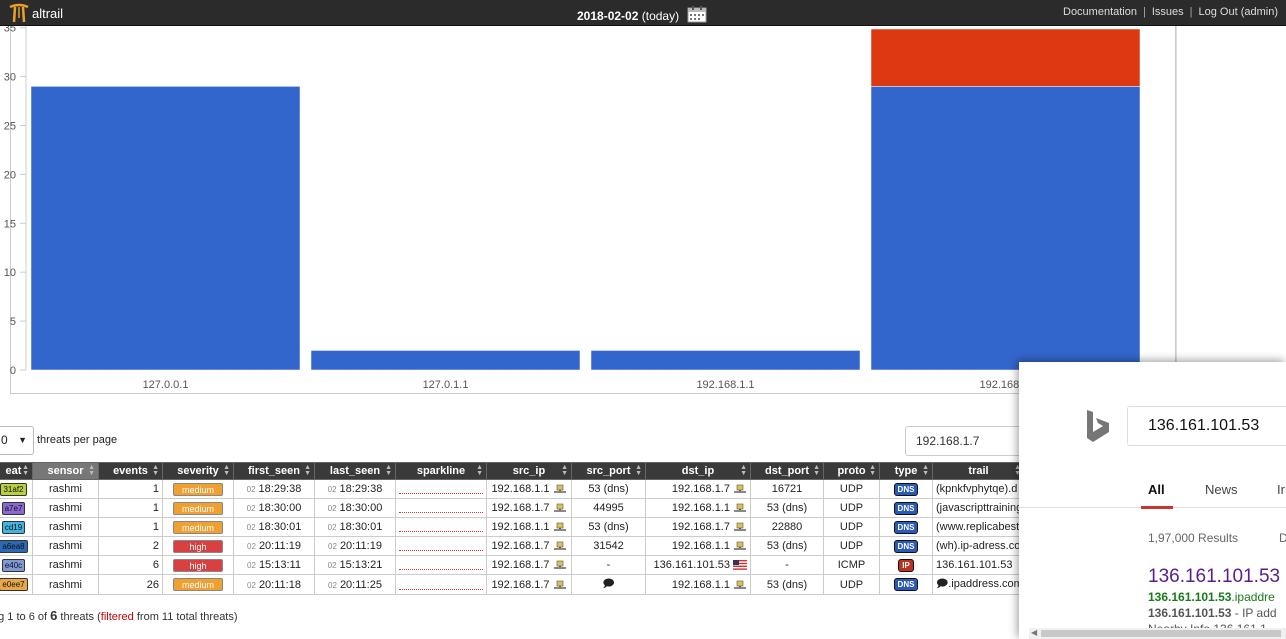 The height and width of the screenshot is (639, 1286). Describe the element at coordinates (130, 471) in the screenshot. I see `column-header-events: events ▲ ▼` at that location.